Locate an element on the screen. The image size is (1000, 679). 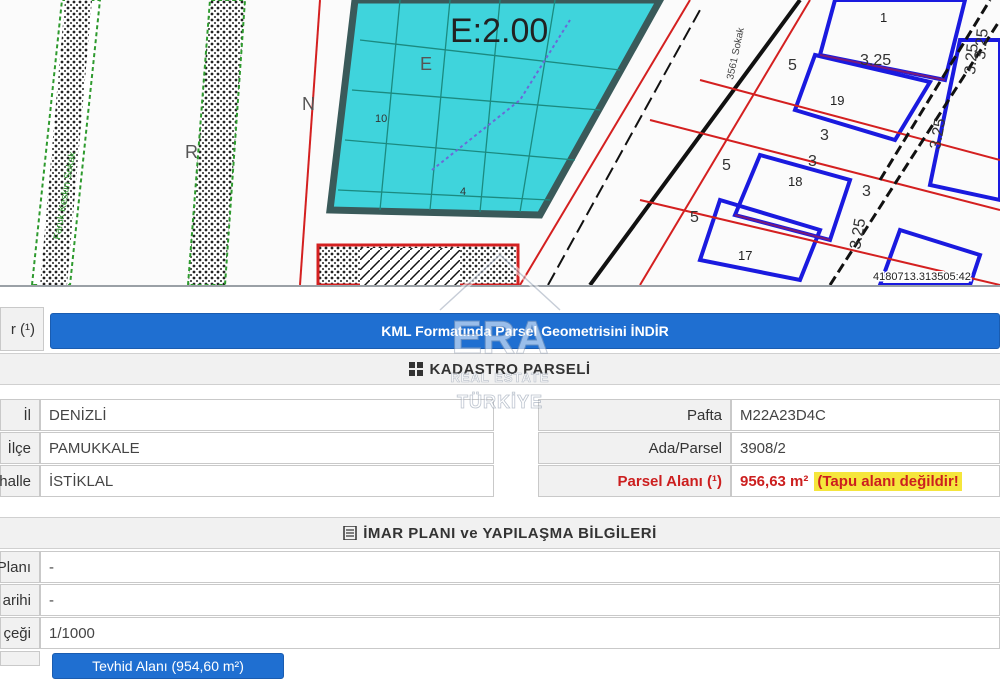
parsel-alani-label: Parsel Alanı (¹) is located at coordinates (634, 481).